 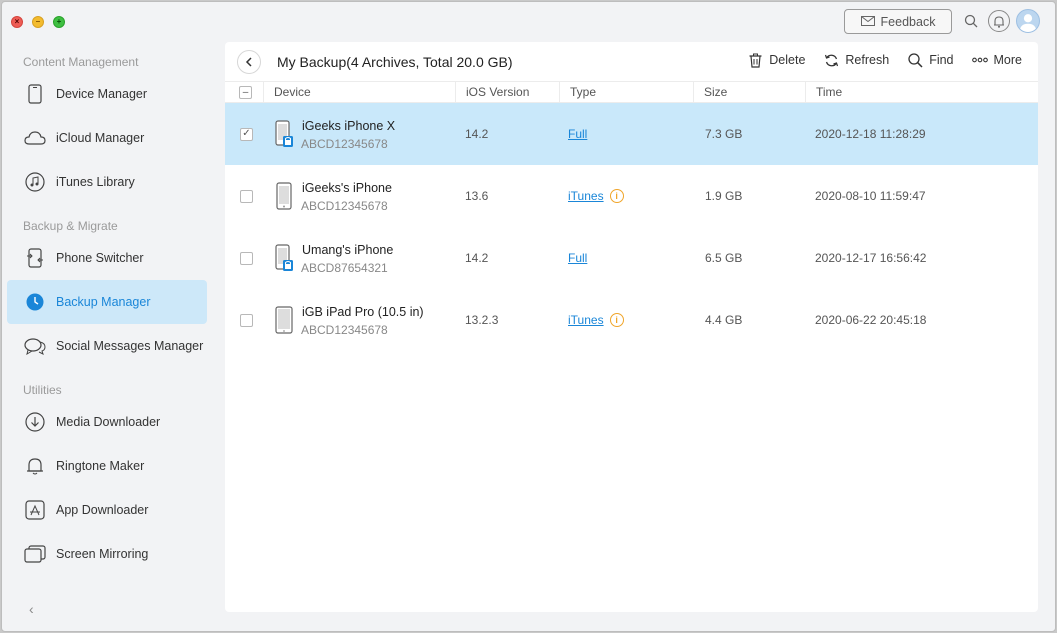 I want to click on sidebar-item-label: Screen Mirroring, so click(x=102, y=554).